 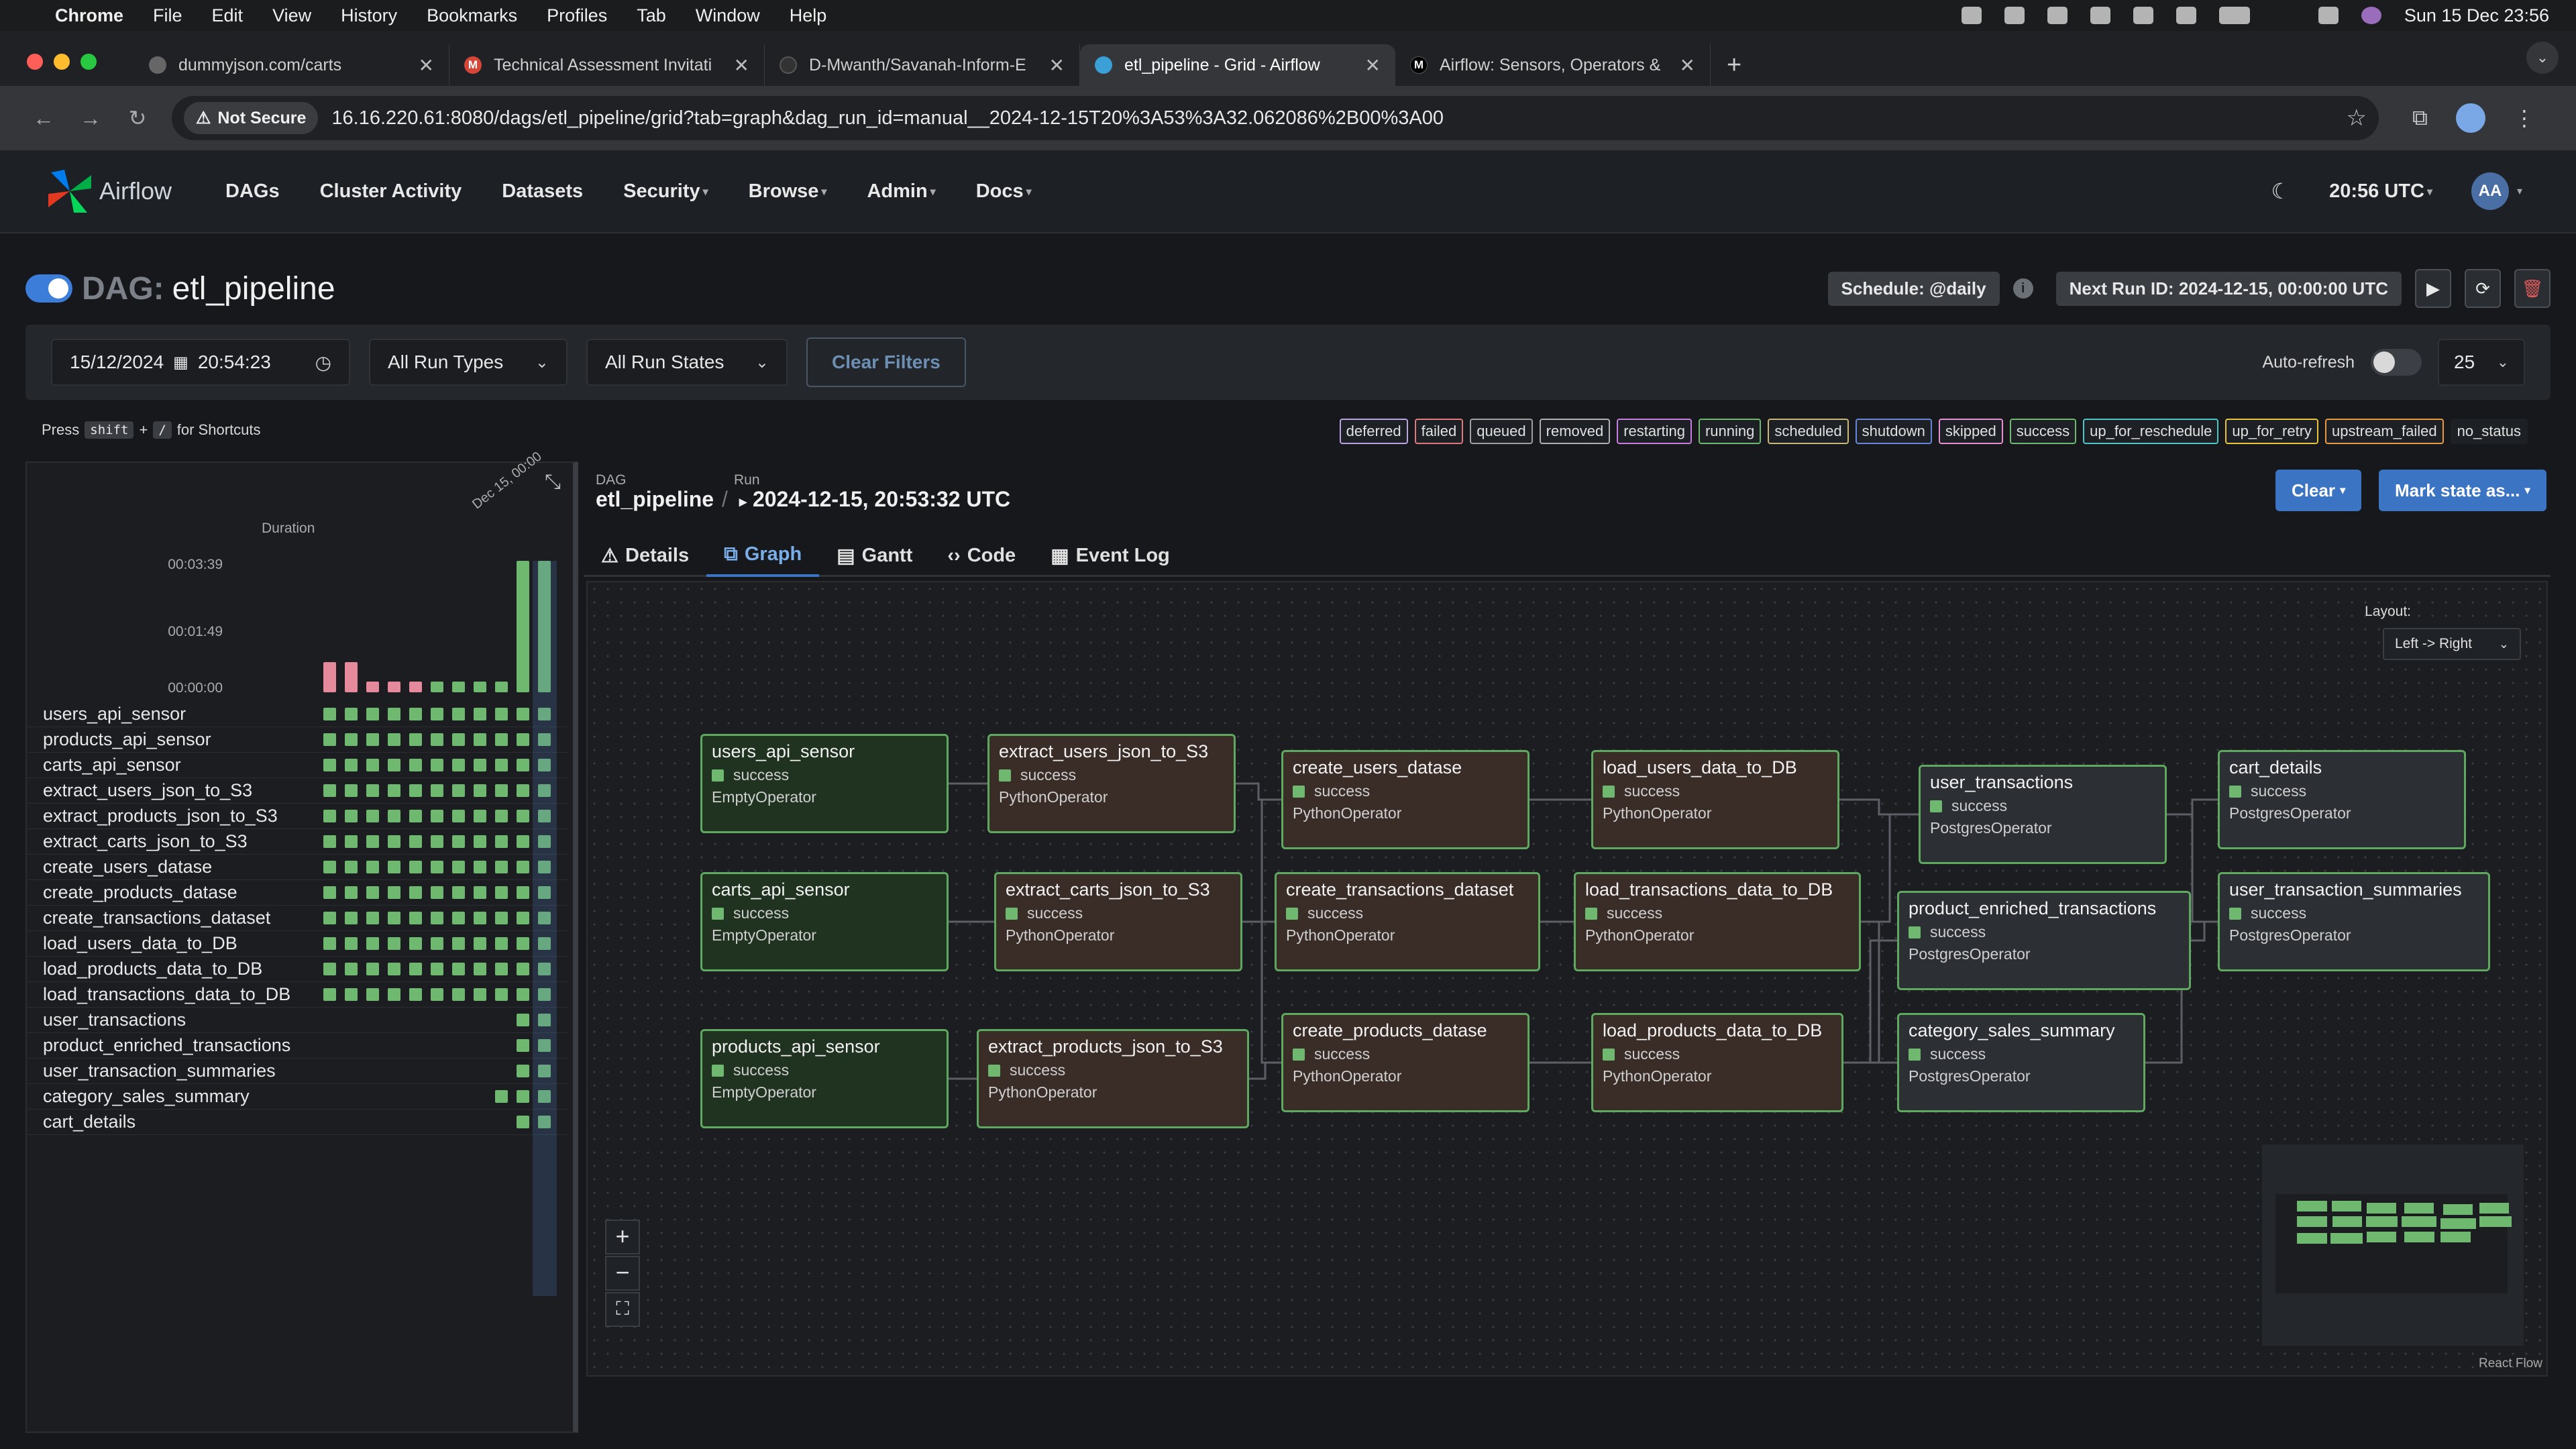 I want to click on nav-cluster-activity: Cluster Activity, so click(x=391, y=191).